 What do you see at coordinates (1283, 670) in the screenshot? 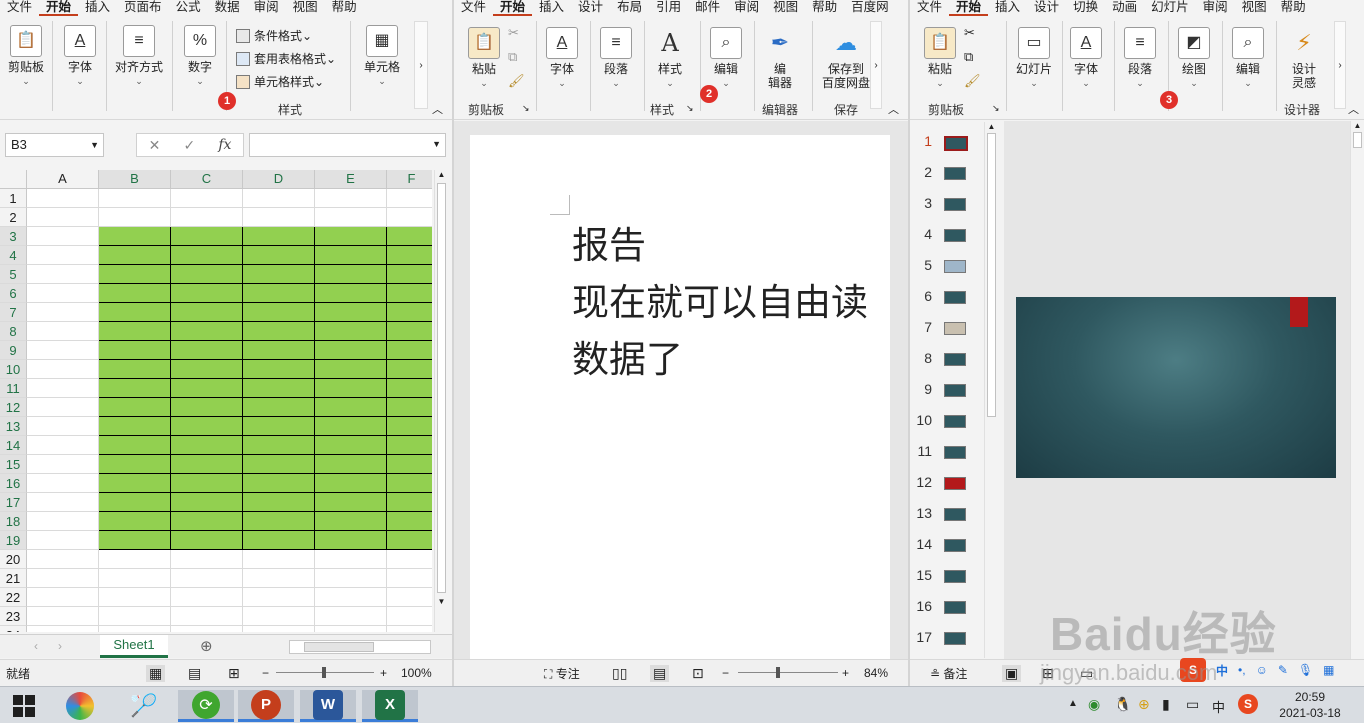
I see `pen-icon: ✎` at bounding box center [1283, 670].